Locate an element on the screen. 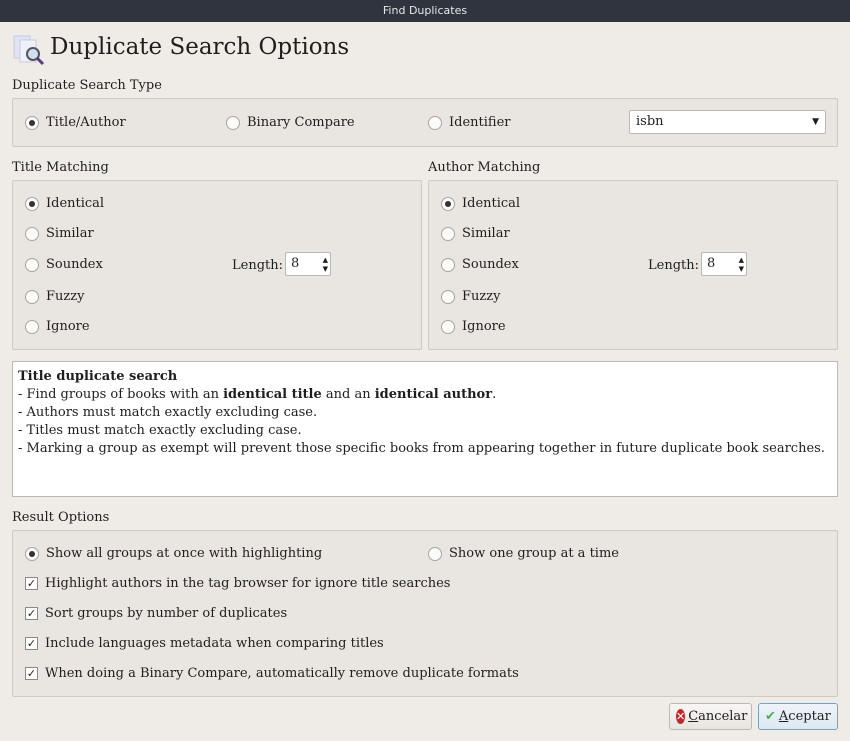 This screenshot has width=850, height=741. cancel-icon: ✕ is located at coordinates (681, 716).